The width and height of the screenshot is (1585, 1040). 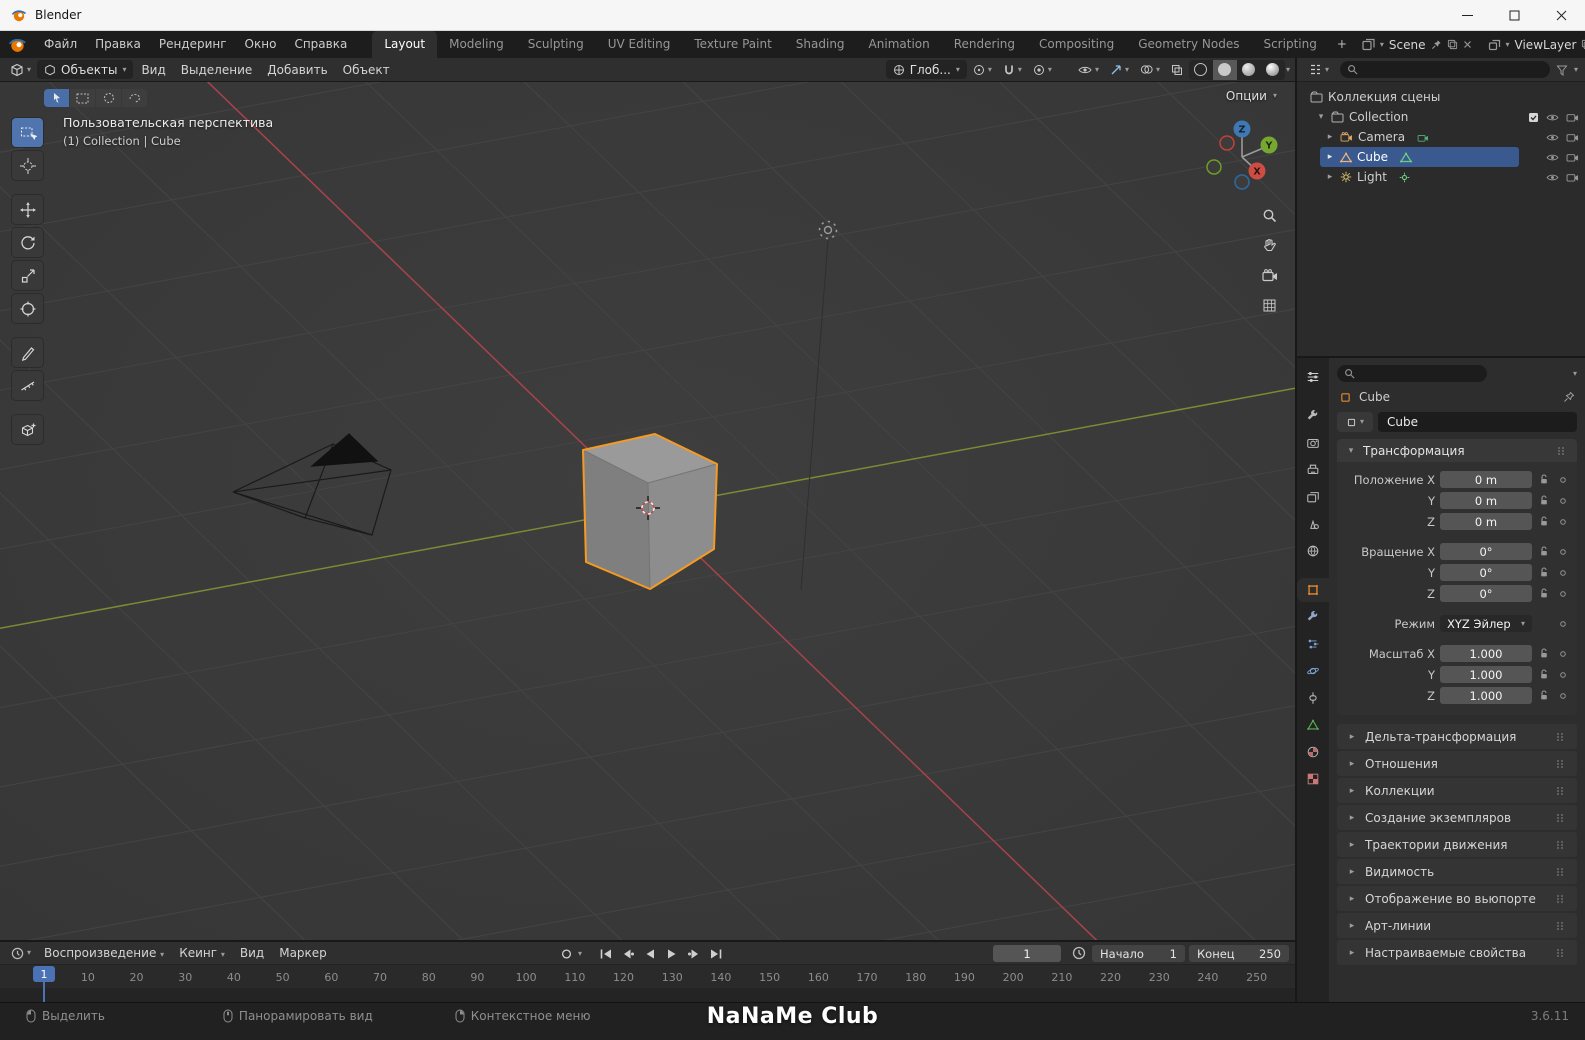 What do you see at coordinates (1224, 69) in the screenshot?
I see `shading-solid-button` at bounding box center [1224, 69].